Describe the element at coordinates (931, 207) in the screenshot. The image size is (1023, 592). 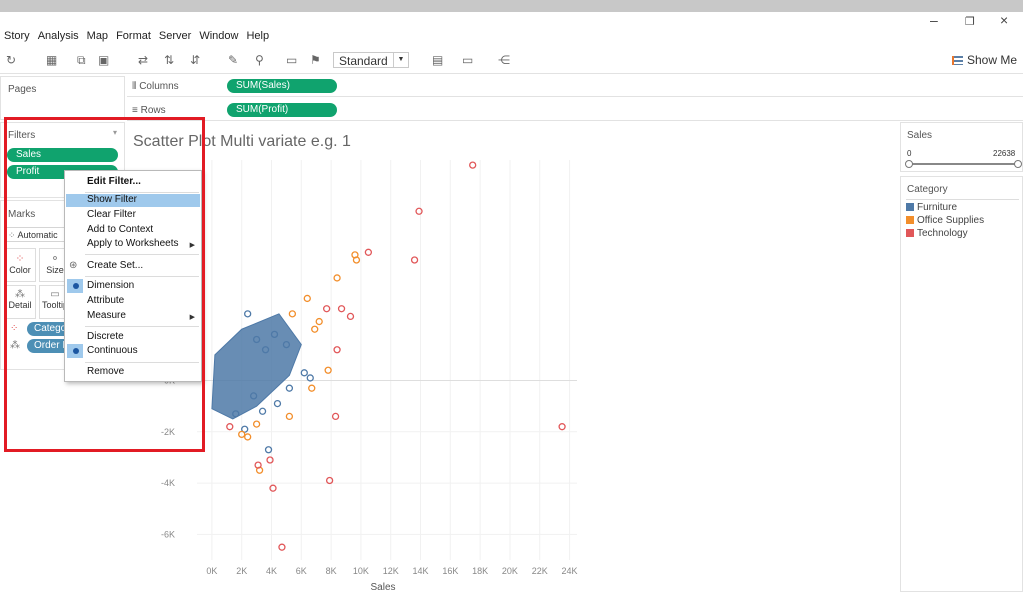
I see `legend-item-furniture: Furniture` at that location.